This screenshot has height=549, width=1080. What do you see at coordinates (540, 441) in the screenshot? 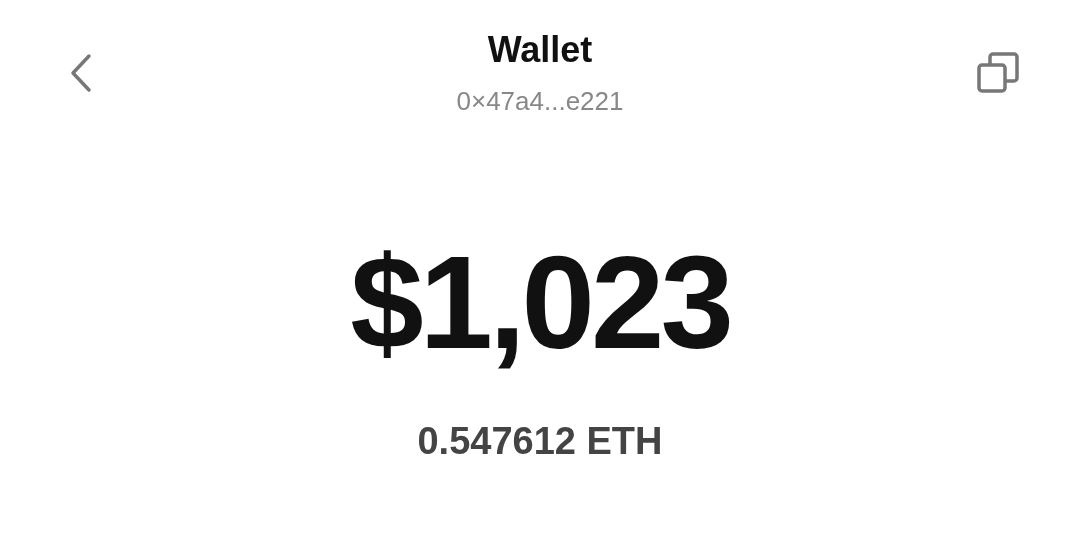
I see `crypto-balance: 0.547612 ETH` at bounding box center [540, 441].